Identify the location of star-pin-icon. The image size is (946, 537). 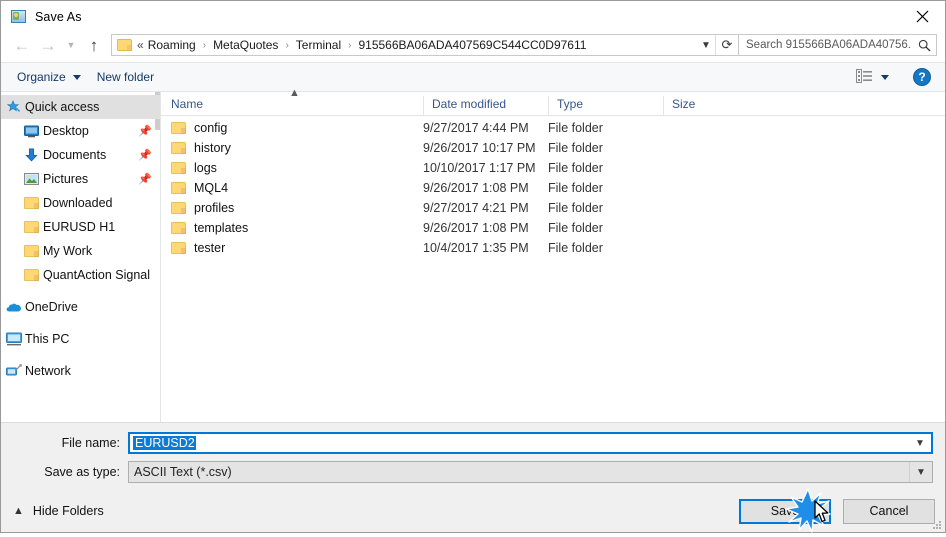
(13, 107).